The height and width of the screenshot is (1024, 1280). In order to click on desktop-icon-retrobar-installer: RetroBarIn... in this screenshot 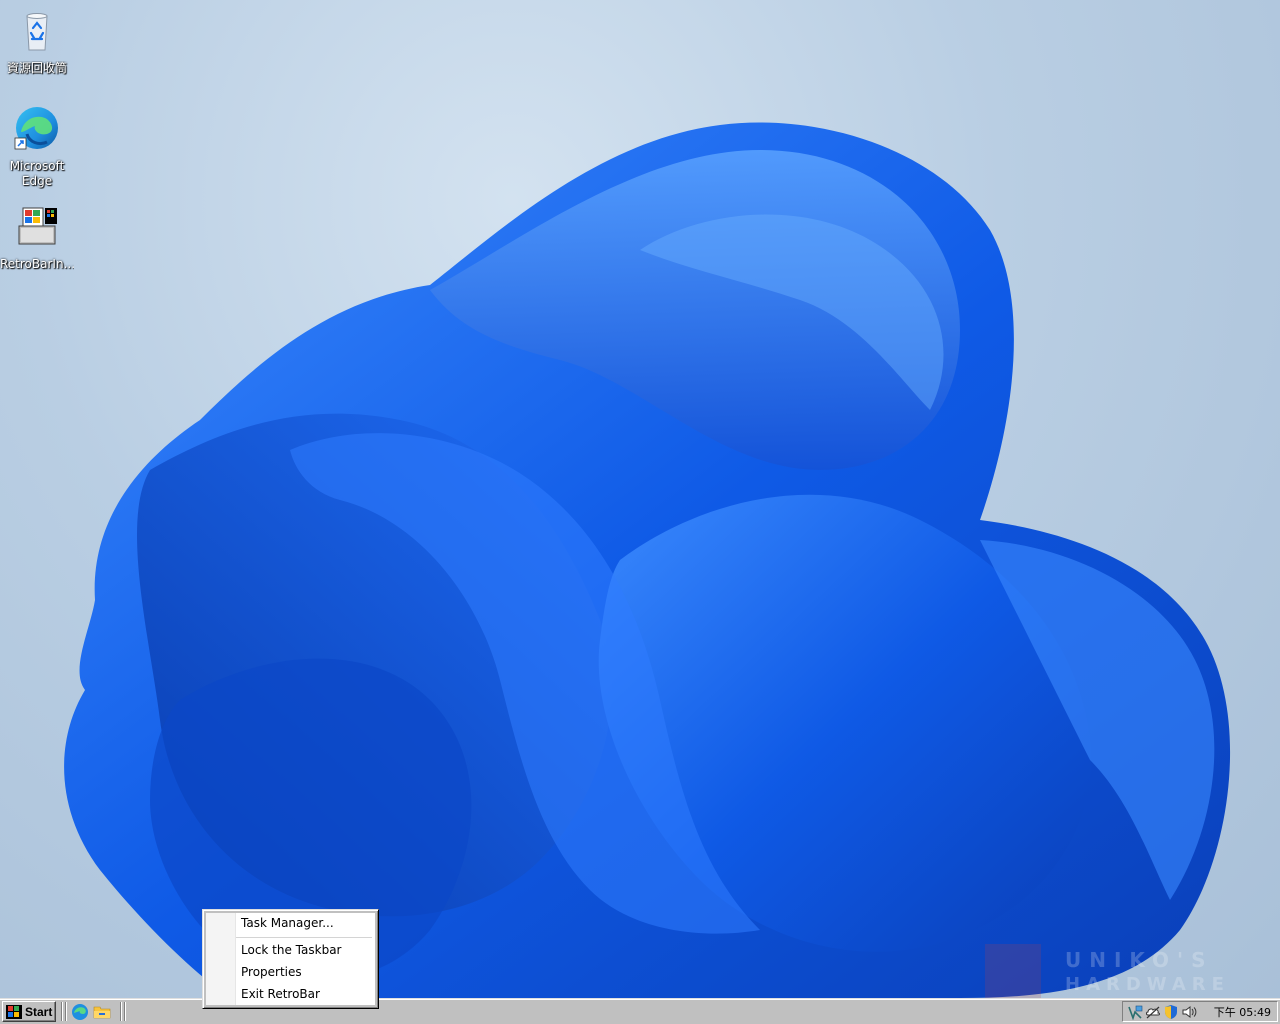, I will do `click(37, 237)`.